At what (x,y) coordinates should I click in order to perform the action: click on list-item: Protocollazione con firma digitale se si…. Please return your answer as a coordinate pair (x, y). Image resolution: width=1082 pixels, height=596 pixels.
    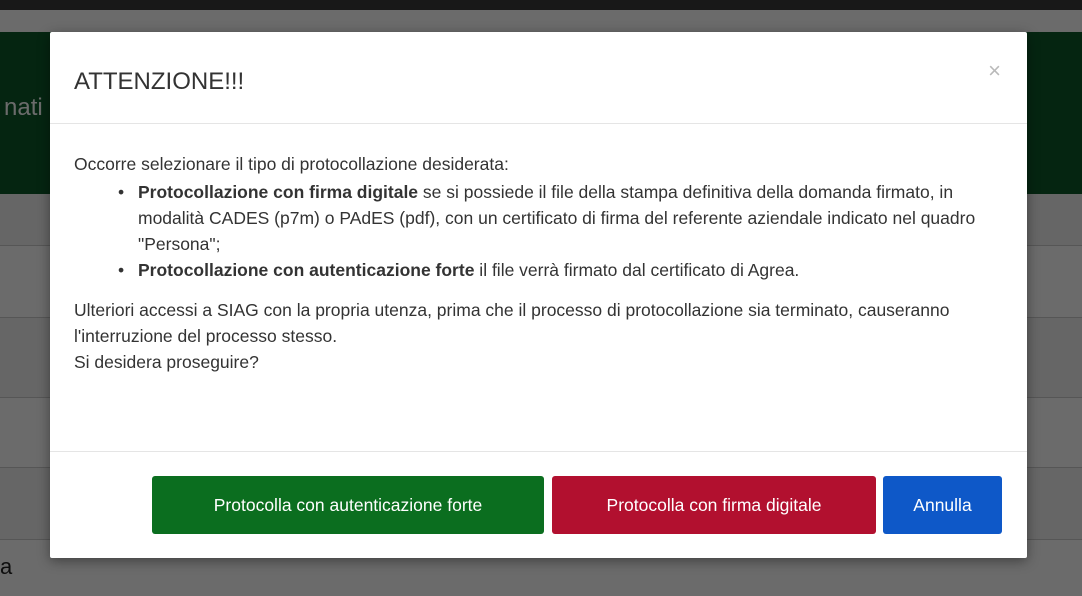
    Looking at the image, I should click on (560, 218).